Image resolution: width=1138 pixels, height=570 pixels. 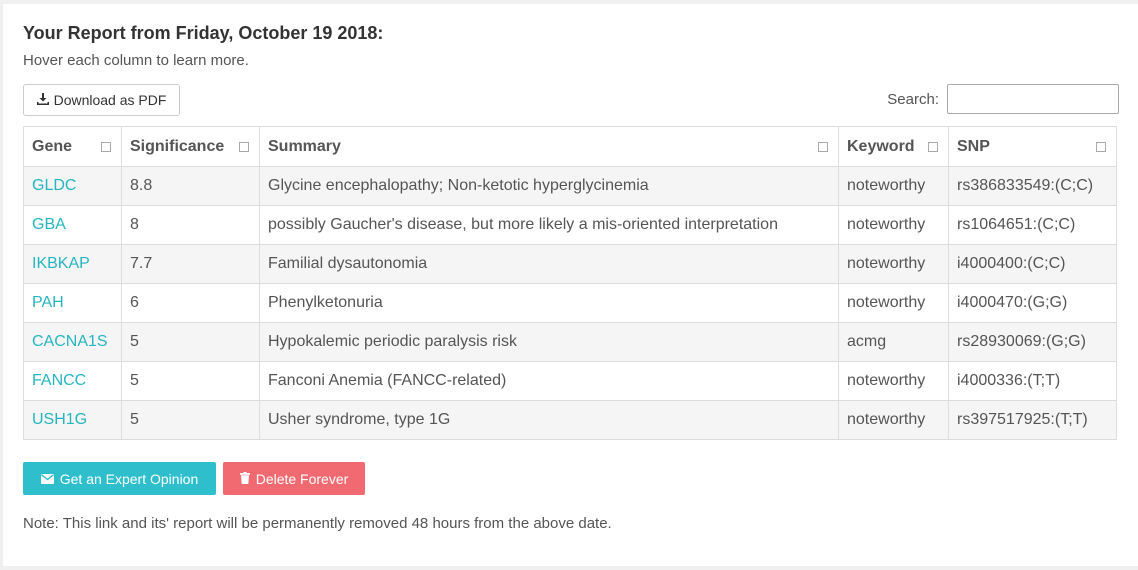 I want to click on column-header-snp: SNP, so click(x=1032, y=146).